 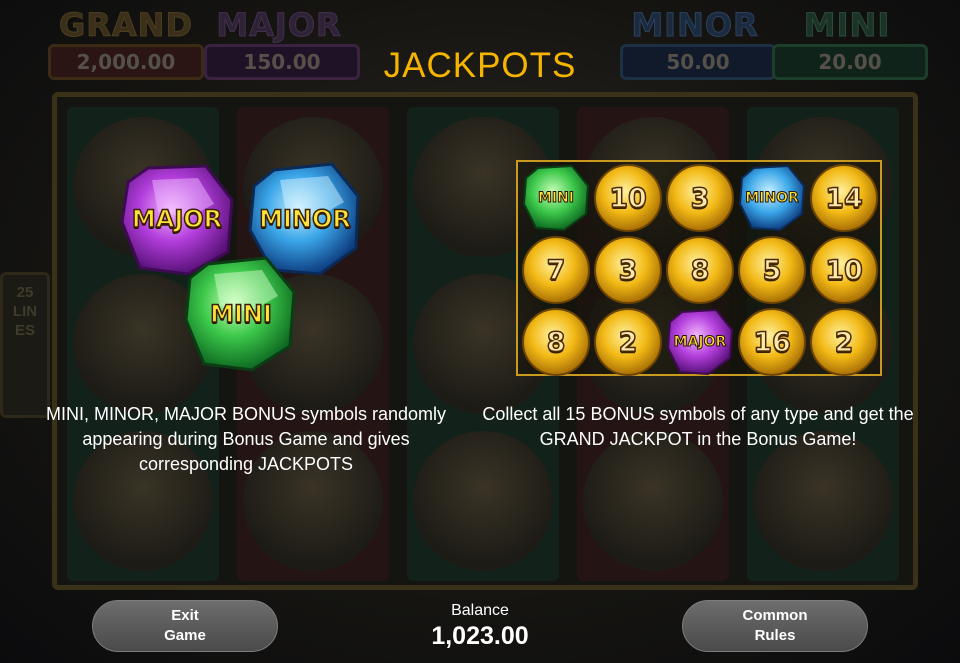 What do you see at coordinates (775, 615) in the screenshot?
I see `common-rules-label-1: Common` at bounding box center [775, 615].